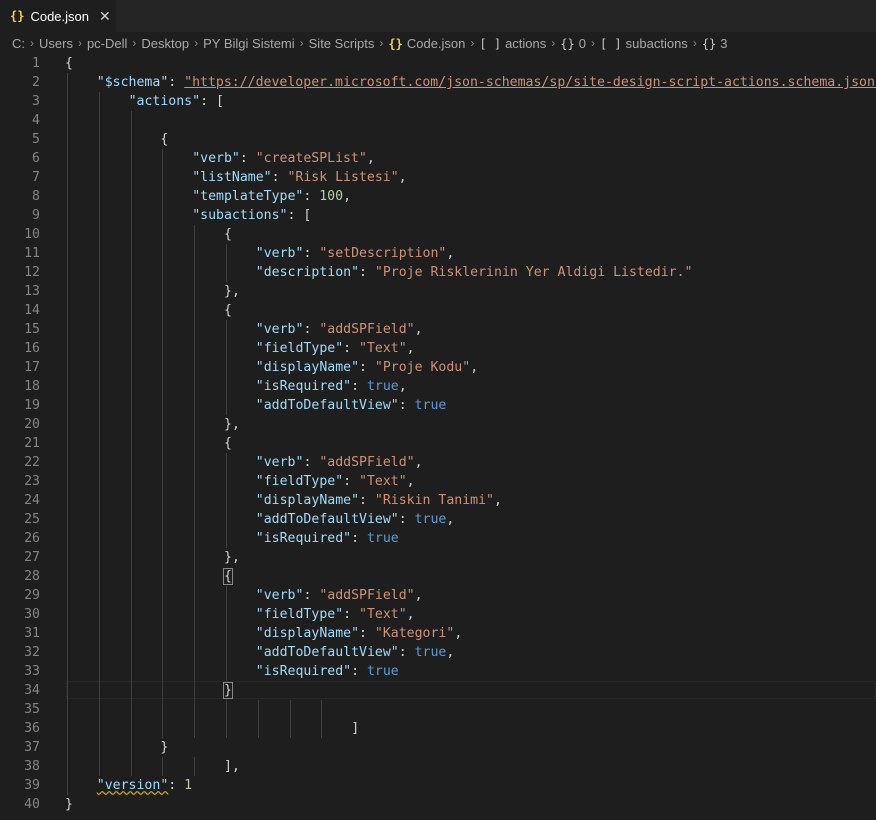 This screenshot has width=876, height=820. Describe the element at coordinates (406, 405) in the screenshot. I see `code-token: :` at that location.